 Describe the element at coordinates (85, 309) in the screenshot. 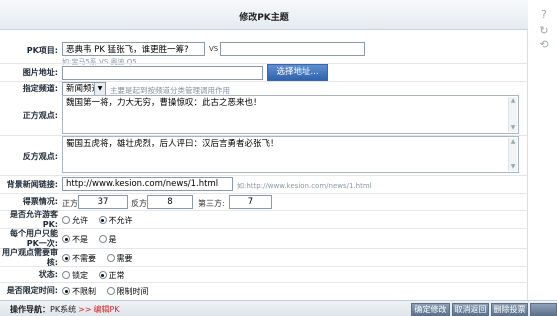

I see `nav-arrow: >>` at that location.